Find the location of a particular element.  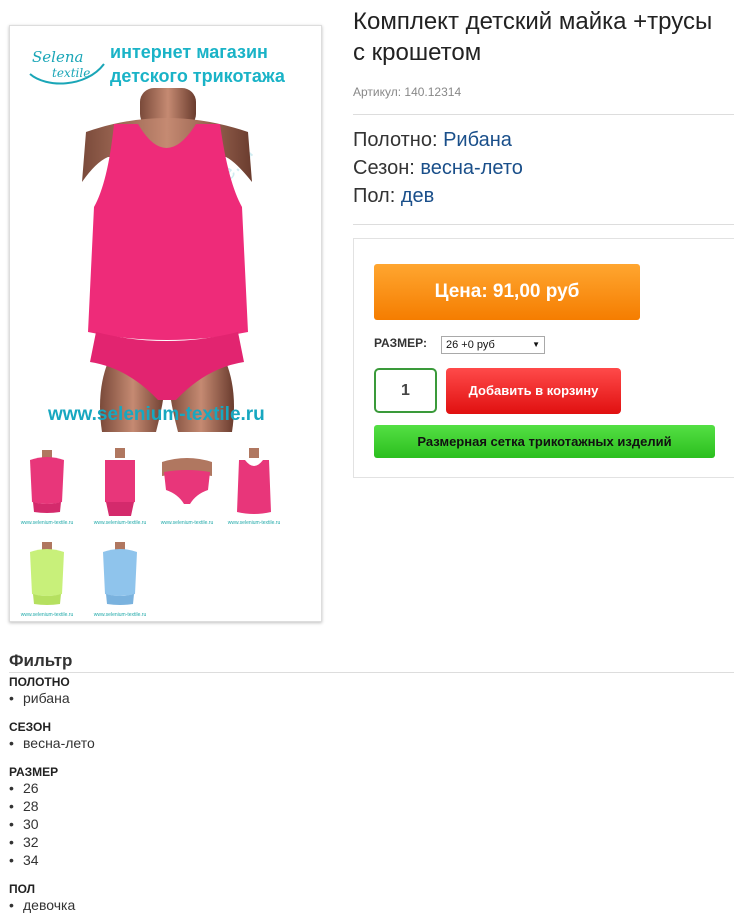

filter-group-fabric: ПОЛОТНО рибана is located at coordinates (52, 691).